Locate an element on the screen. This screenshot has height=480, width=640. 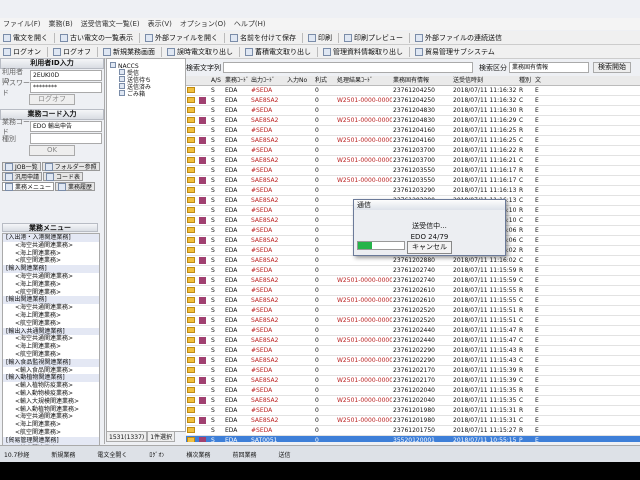
column-header: 利式 is located at coordinates (325, 80).